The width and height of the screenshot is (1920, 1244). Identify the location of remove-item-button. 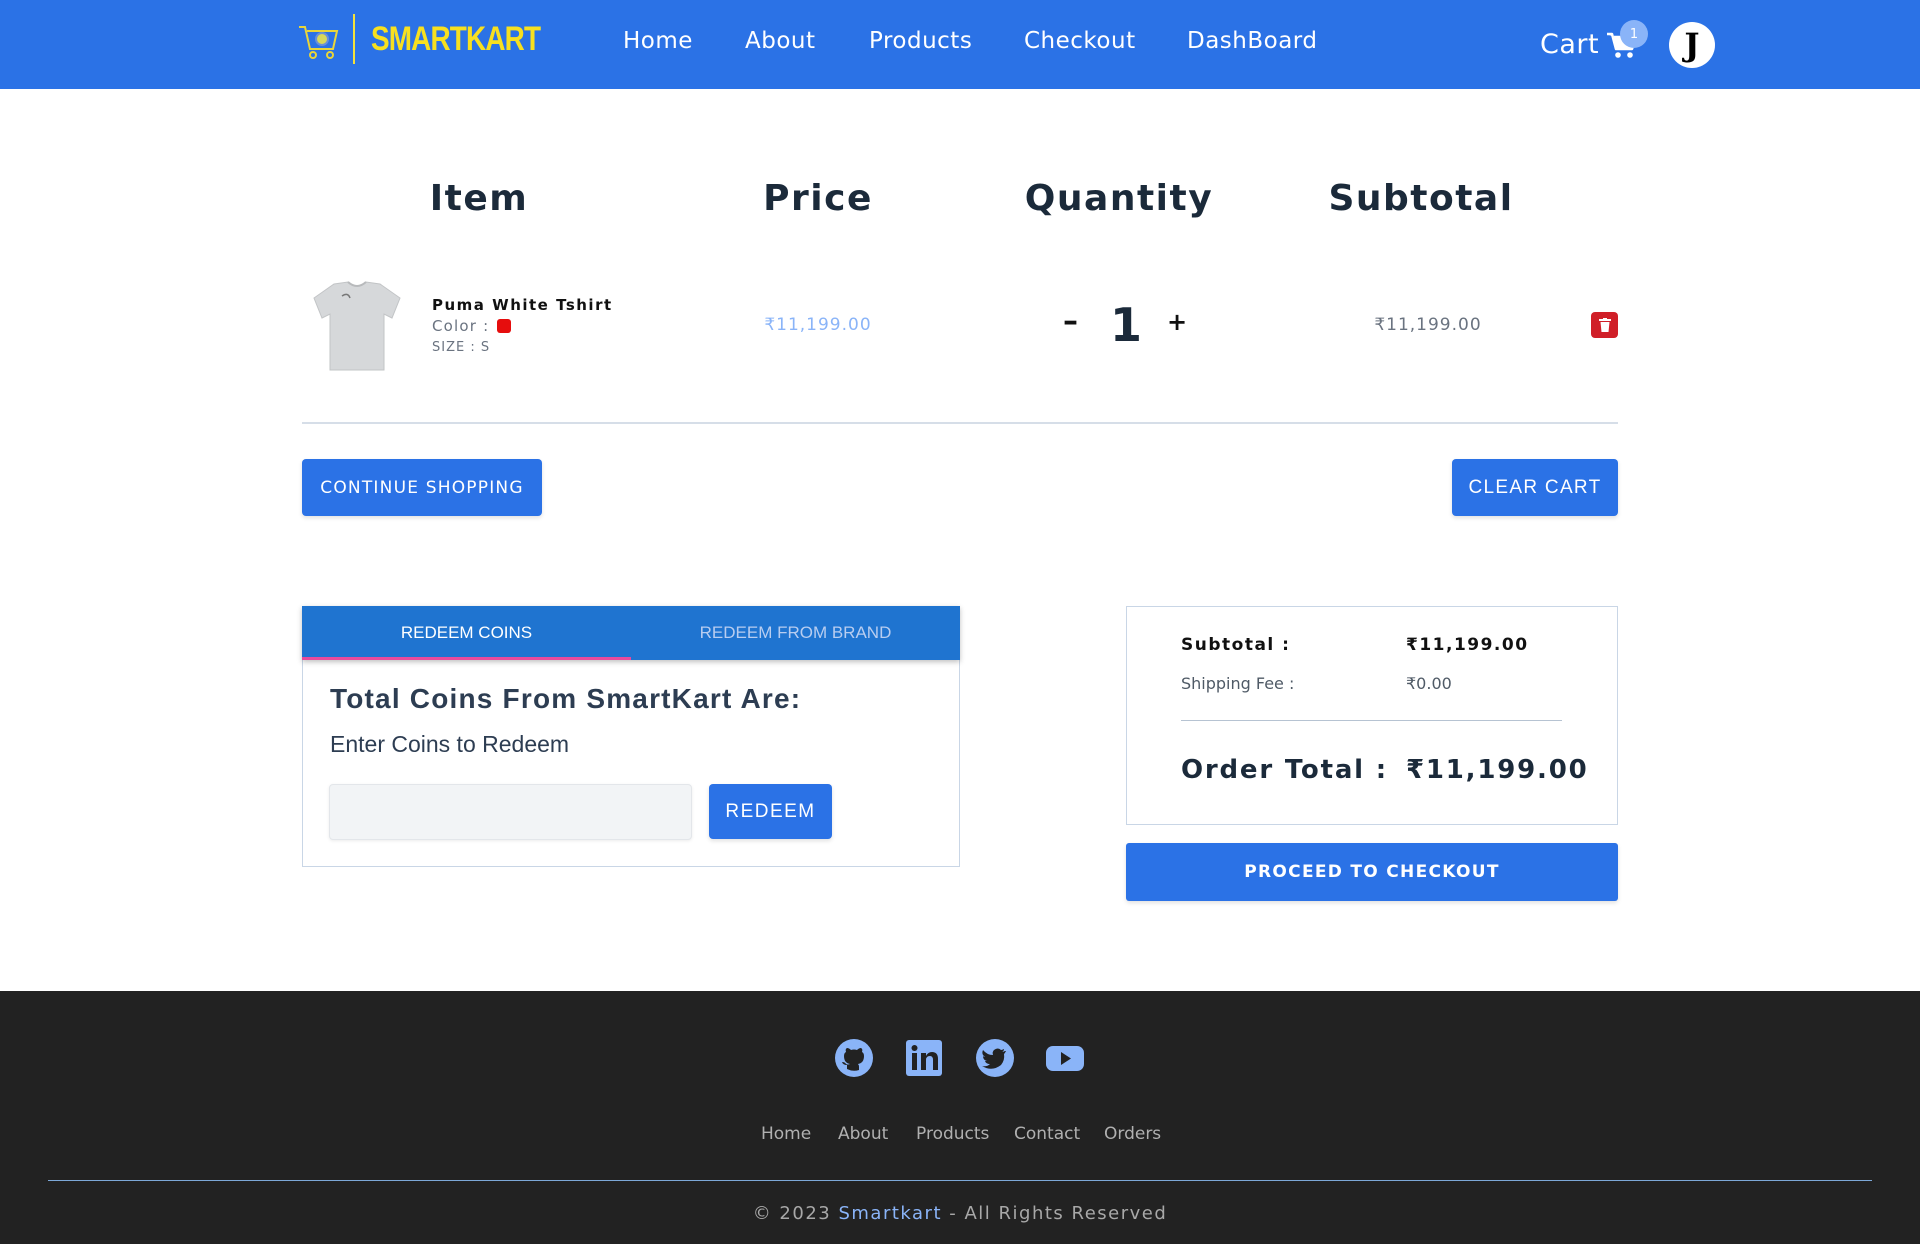
(1604, 325).